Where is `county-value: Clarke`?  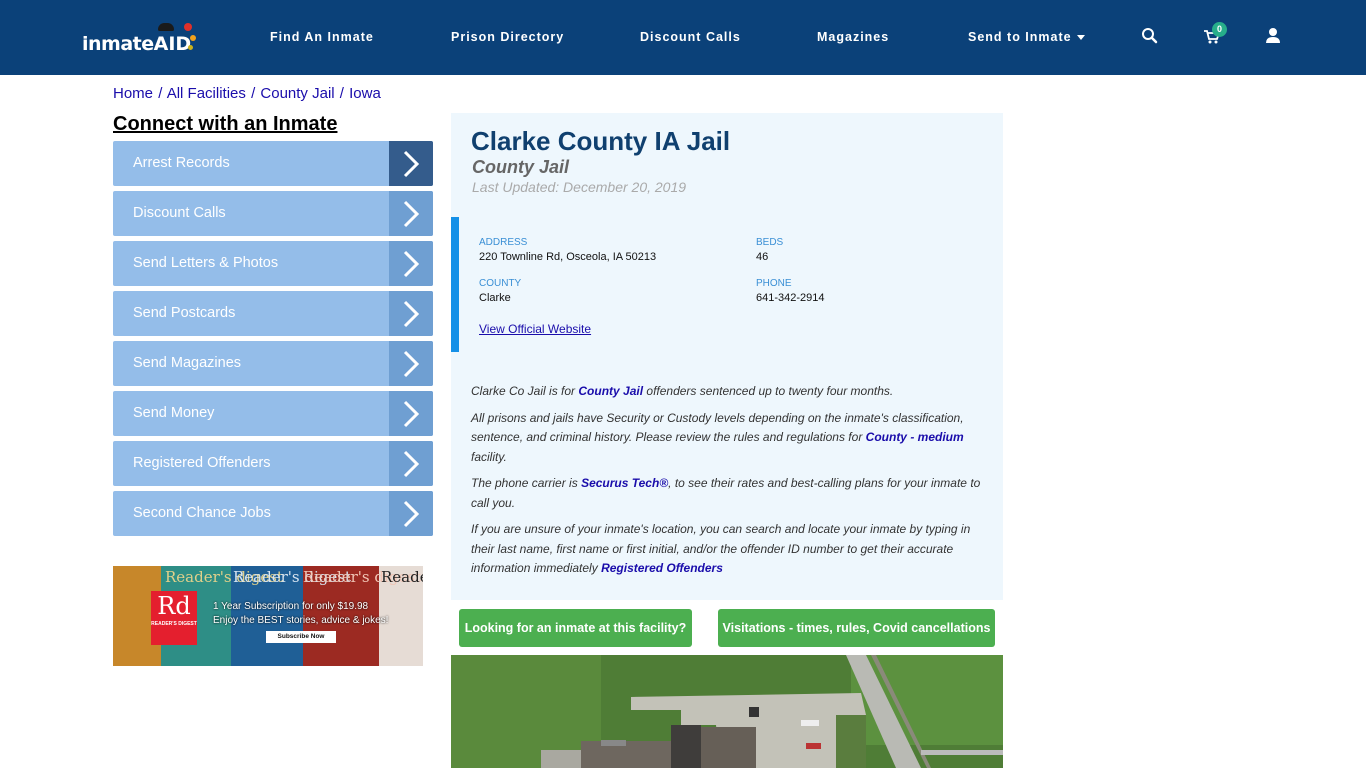
county-value: Clarke is located at coordinates (495, 298).